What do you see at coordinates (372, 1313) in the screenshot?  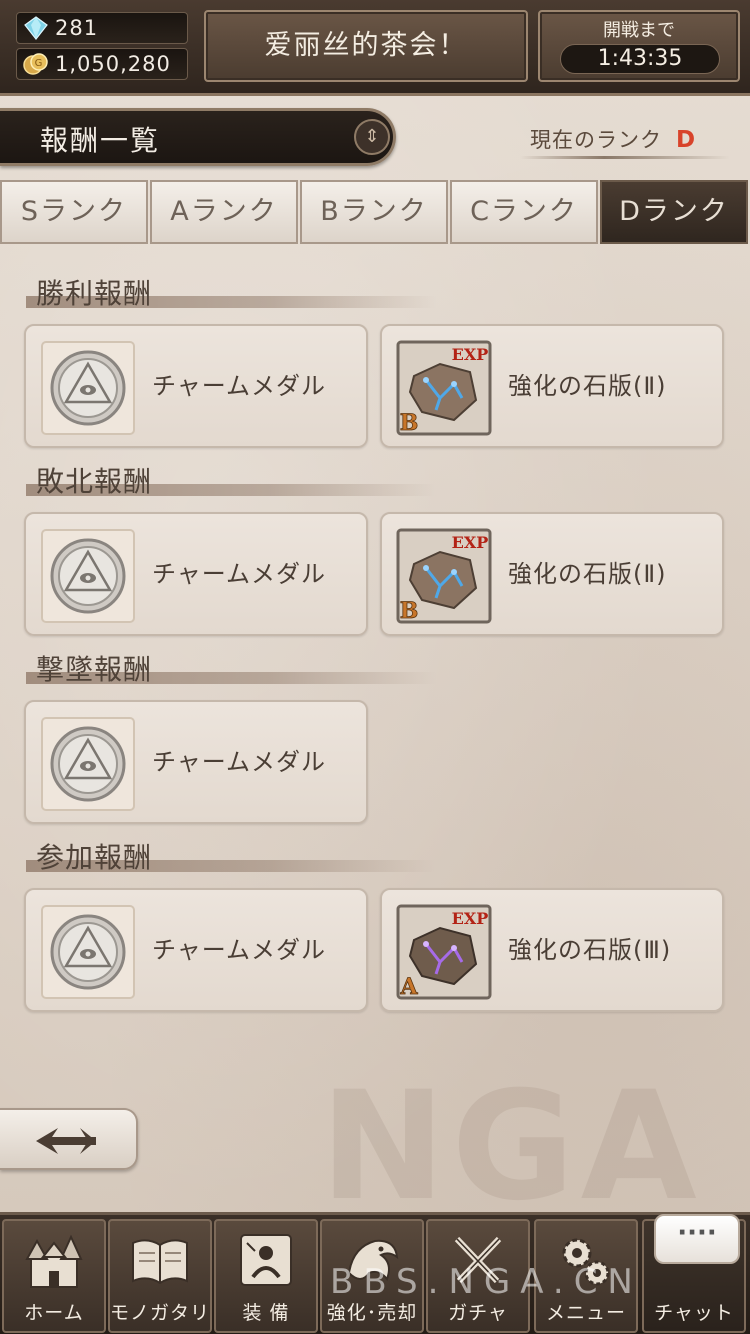 I see `nav-label: 強化･売却` at bounding box center [372, 1313].